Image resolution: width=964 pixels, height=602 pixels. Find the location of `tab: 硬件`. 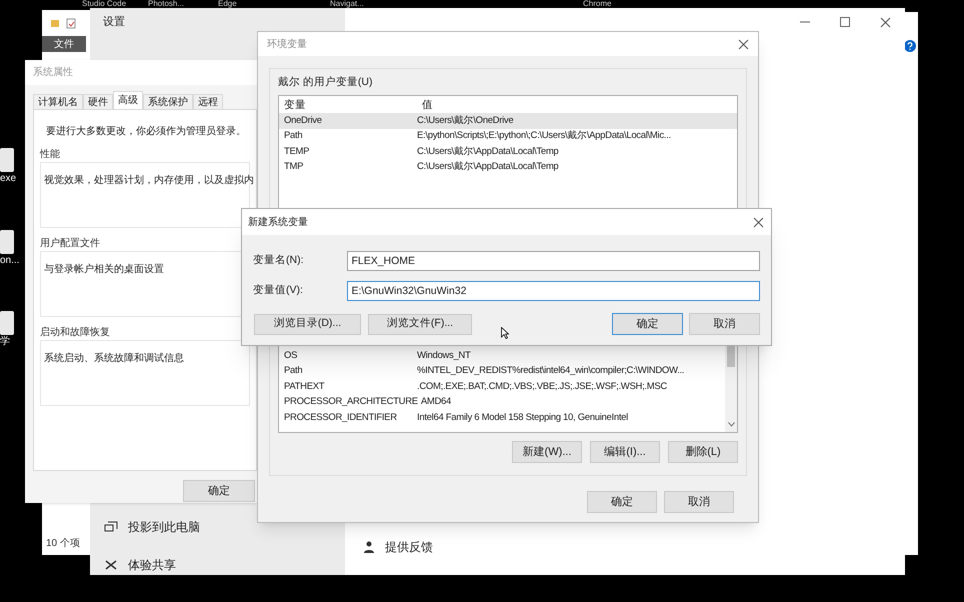

tab: 硬件 is located at coordinates (98, 101).